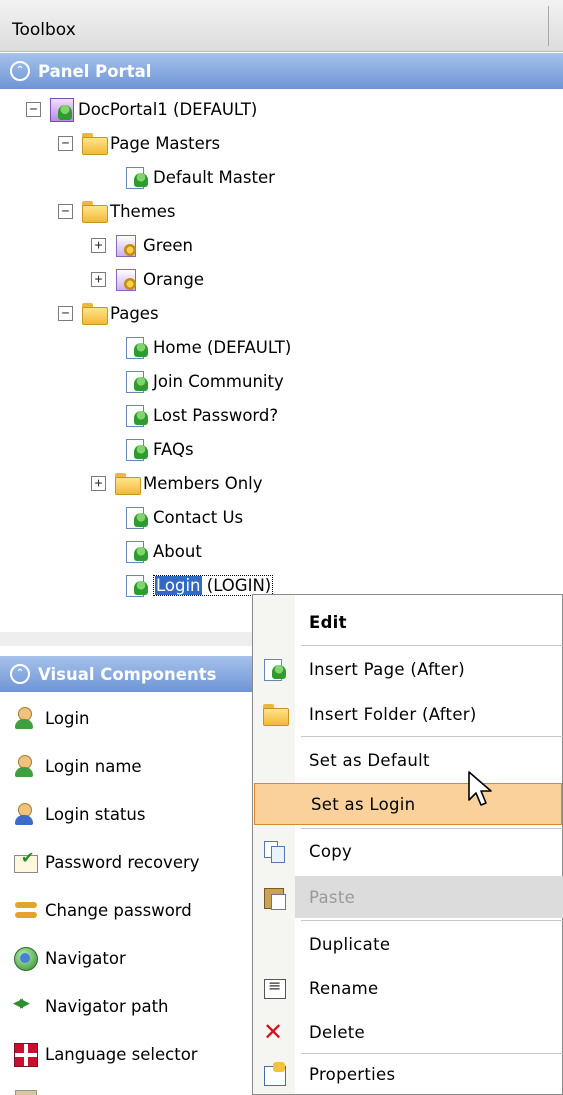  What do you see at coordinates (72, 814) in the screenshot?
I see `component-item: Login status` at bounding box center [72, 814].